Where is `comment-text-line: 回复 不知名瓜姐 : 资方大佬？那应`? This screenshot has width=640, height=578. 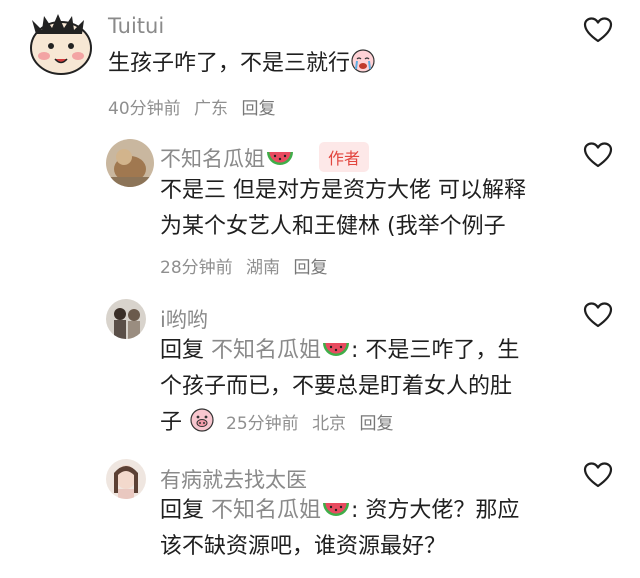
comment-text-line: 回复 不知名瓜姐 : 资方大佬？那应 is located at coordinates (339, 511).